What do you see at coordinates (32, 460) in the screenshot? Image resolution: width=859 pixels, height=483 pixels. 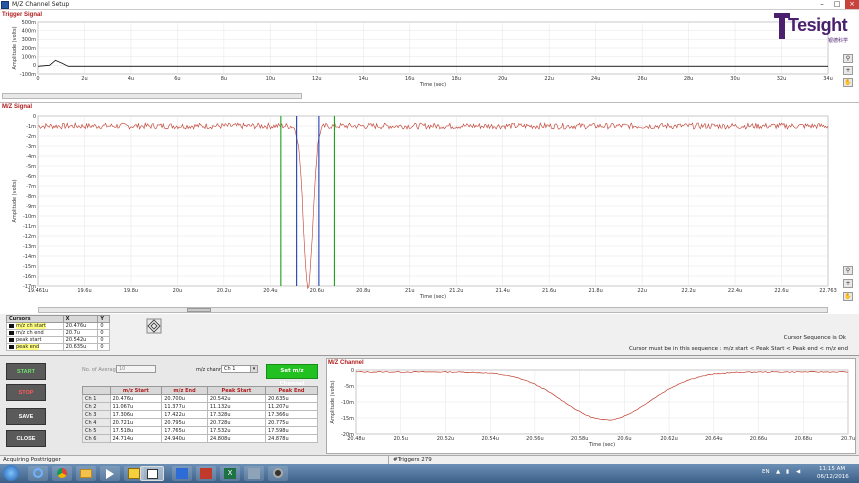 I see `status-text: Acquiring Posttrigger` at bounding box center [32, 460].